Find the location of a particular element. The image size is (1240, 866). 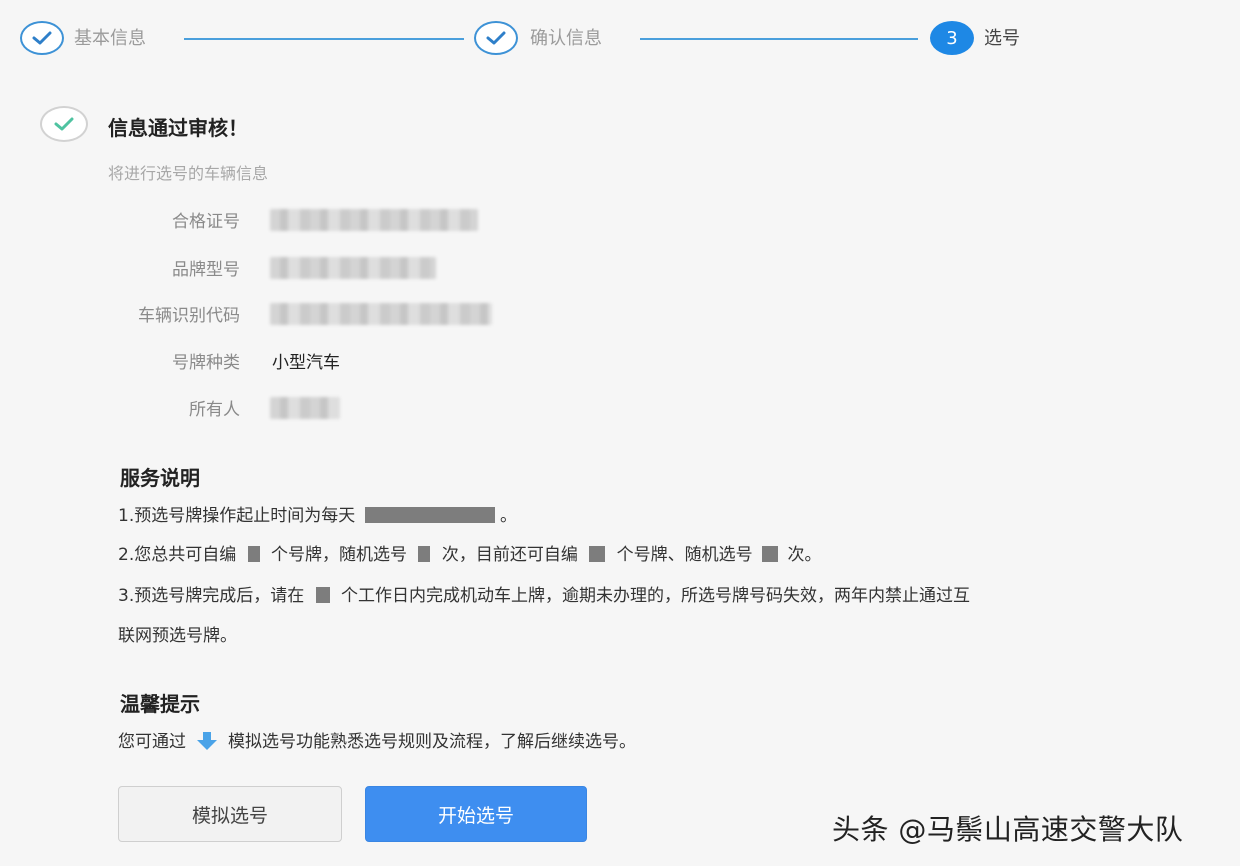

start-select-button: 开始选号 is located at coordinates (476, 814).